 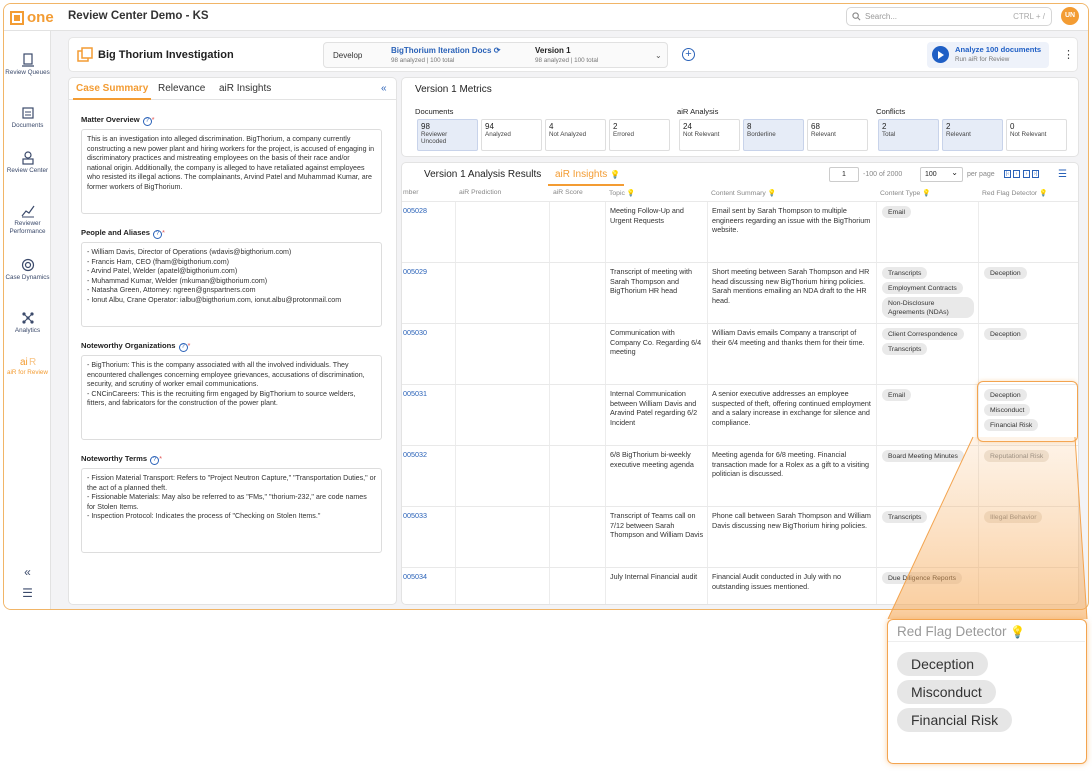 What do you see at coordinates (923, 456) in the screenshot?
I see `content-type-chip: Board Meeting Minutes` at bounding box center [923, 456].